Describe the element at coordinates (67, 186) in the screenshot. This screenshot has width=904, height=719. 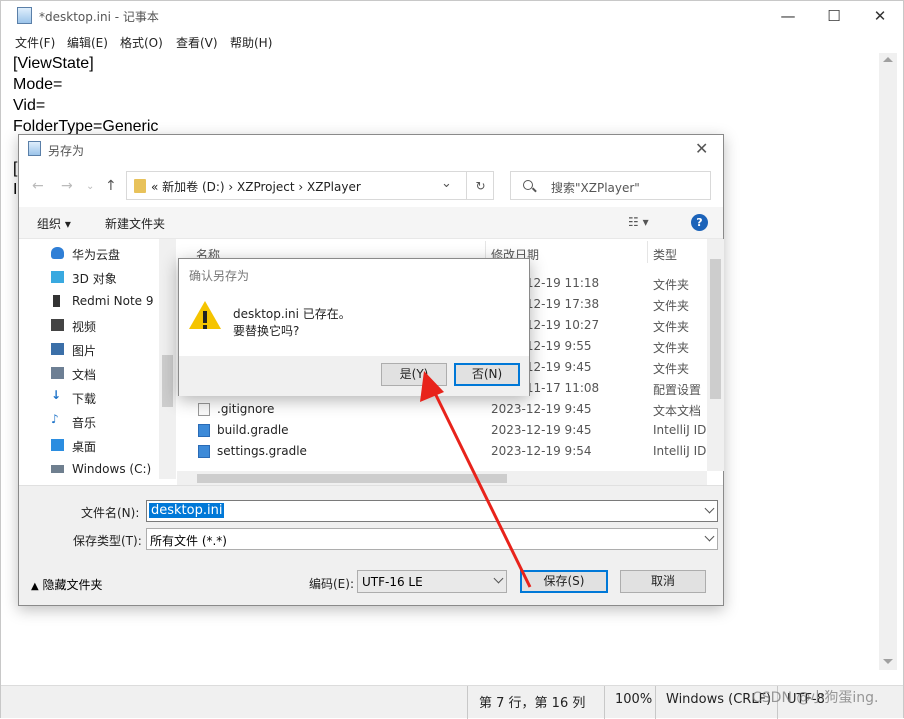
I see `forward-arrow-icon: →` at that location.